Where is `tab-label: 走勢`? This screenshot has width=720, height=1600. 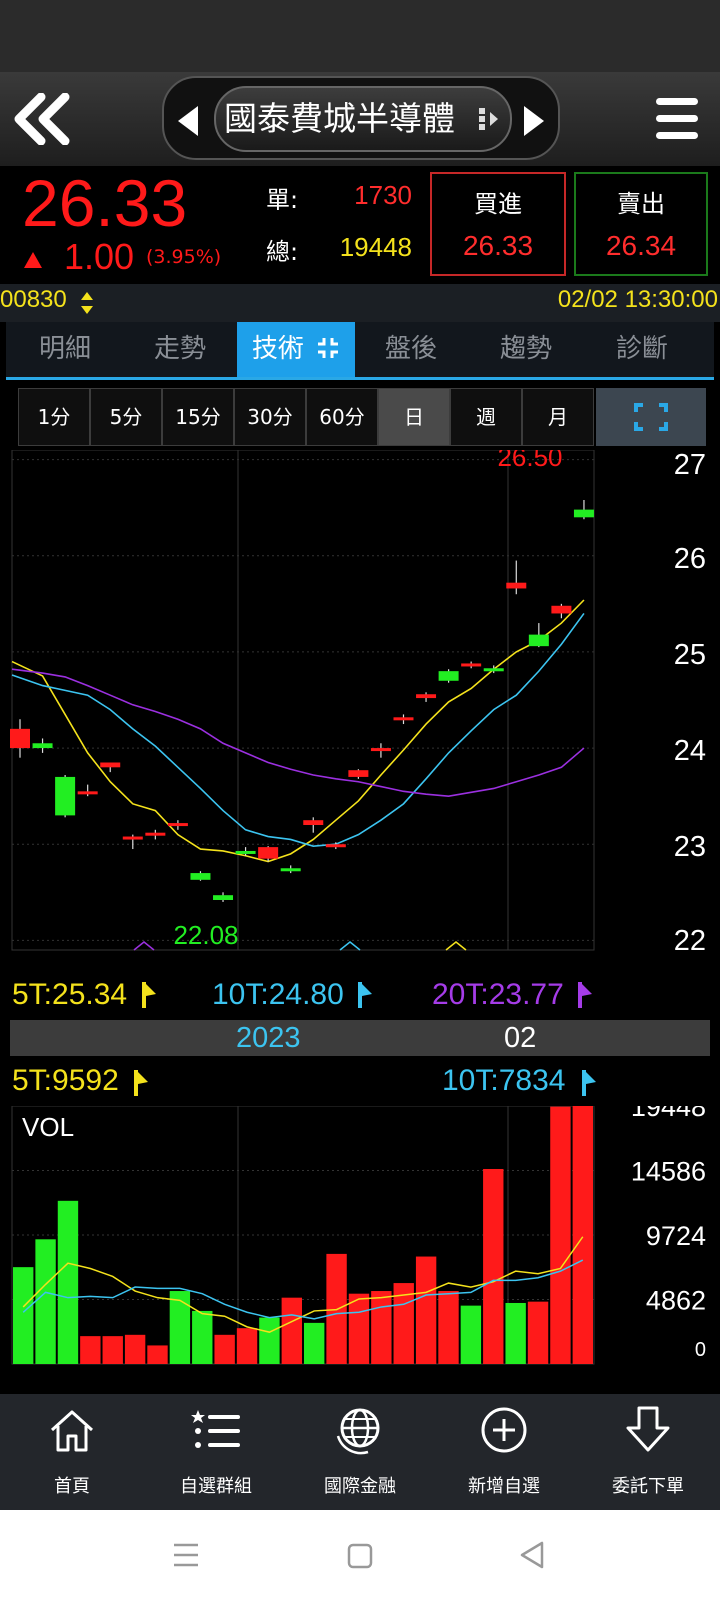
tab-label: 走勢 is located at coordinates (179, 349).